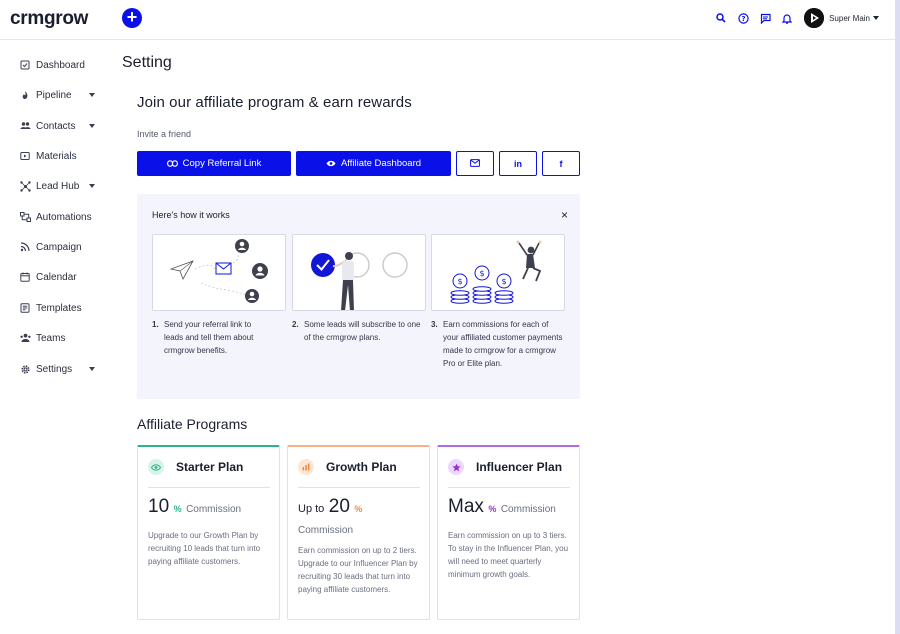 The image size is (900, 634). I want to click on sidebar-item-label: Lead Hub, so click(58, 186).